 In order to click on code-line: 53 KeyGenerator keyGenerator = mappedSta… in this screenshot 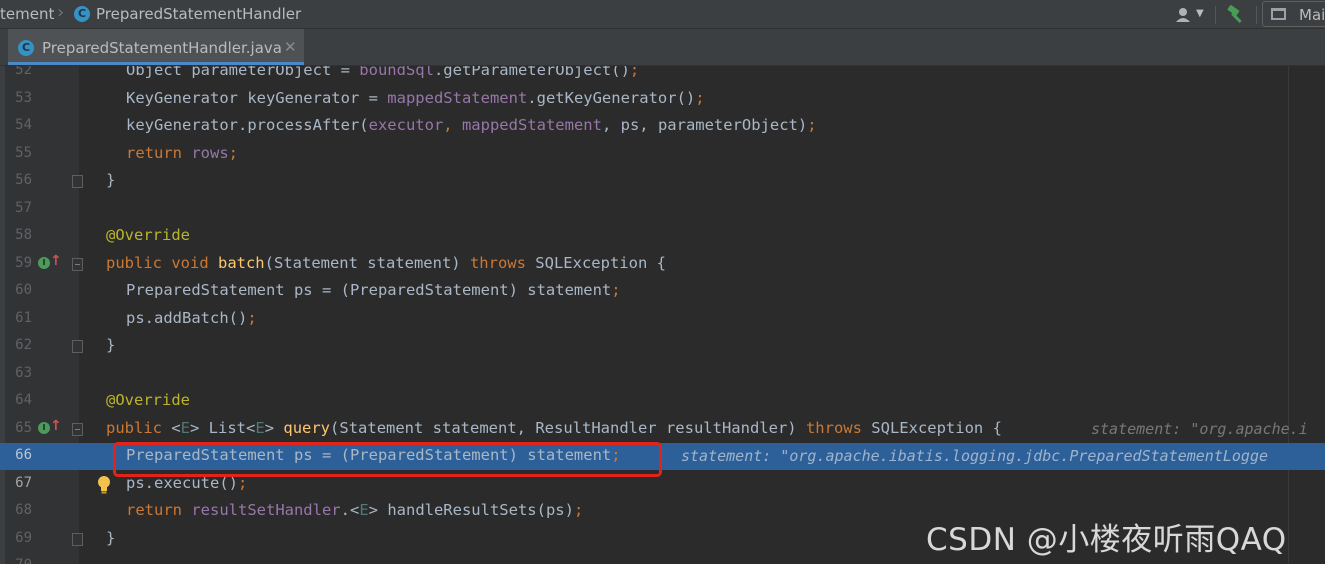, I will do `click(662, 99)`.